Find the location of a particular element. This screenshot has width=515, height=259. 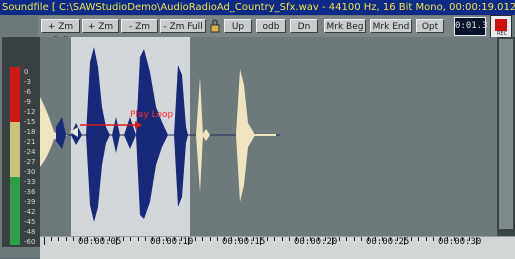

ruler-label: 00:00:25 is located at coordinates (388, 242).